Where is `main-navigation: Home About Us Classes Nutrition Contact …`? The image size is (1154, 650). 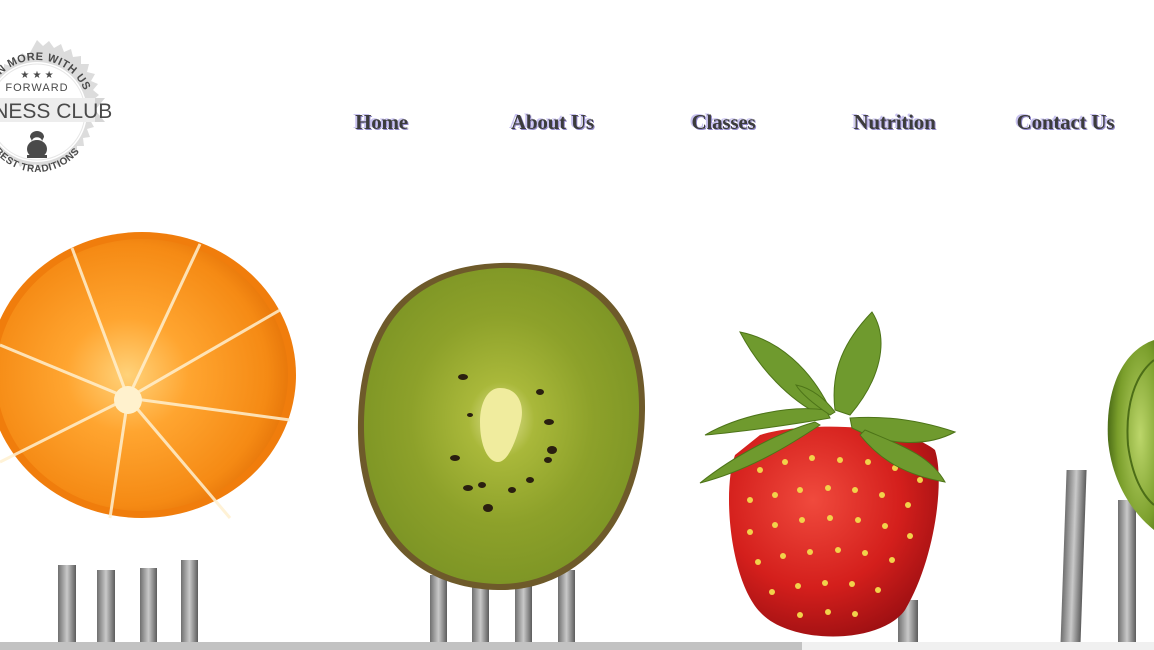
main-navigation: Home About Us Classes Nutrition Contact … is located at coordinates (725, 122).